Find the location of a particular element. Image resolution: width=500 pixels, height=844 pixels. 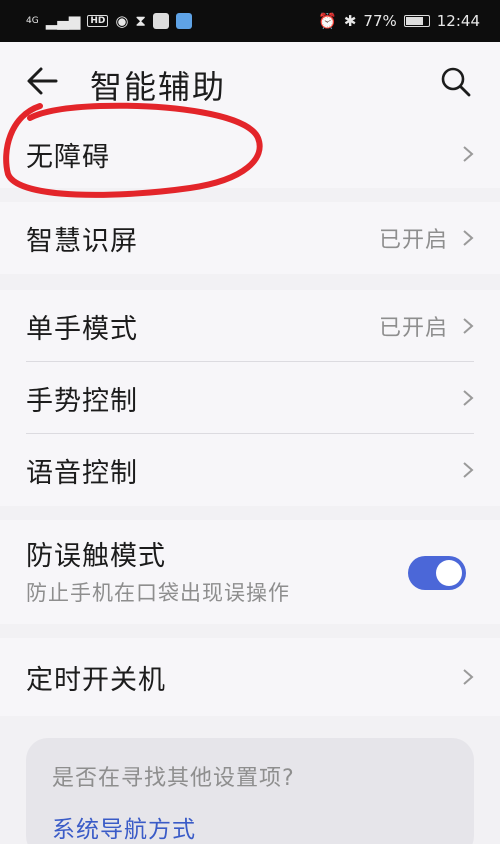

row-smart-screen: 智慧识屏 已开启 is located at coordinates (250, 238).